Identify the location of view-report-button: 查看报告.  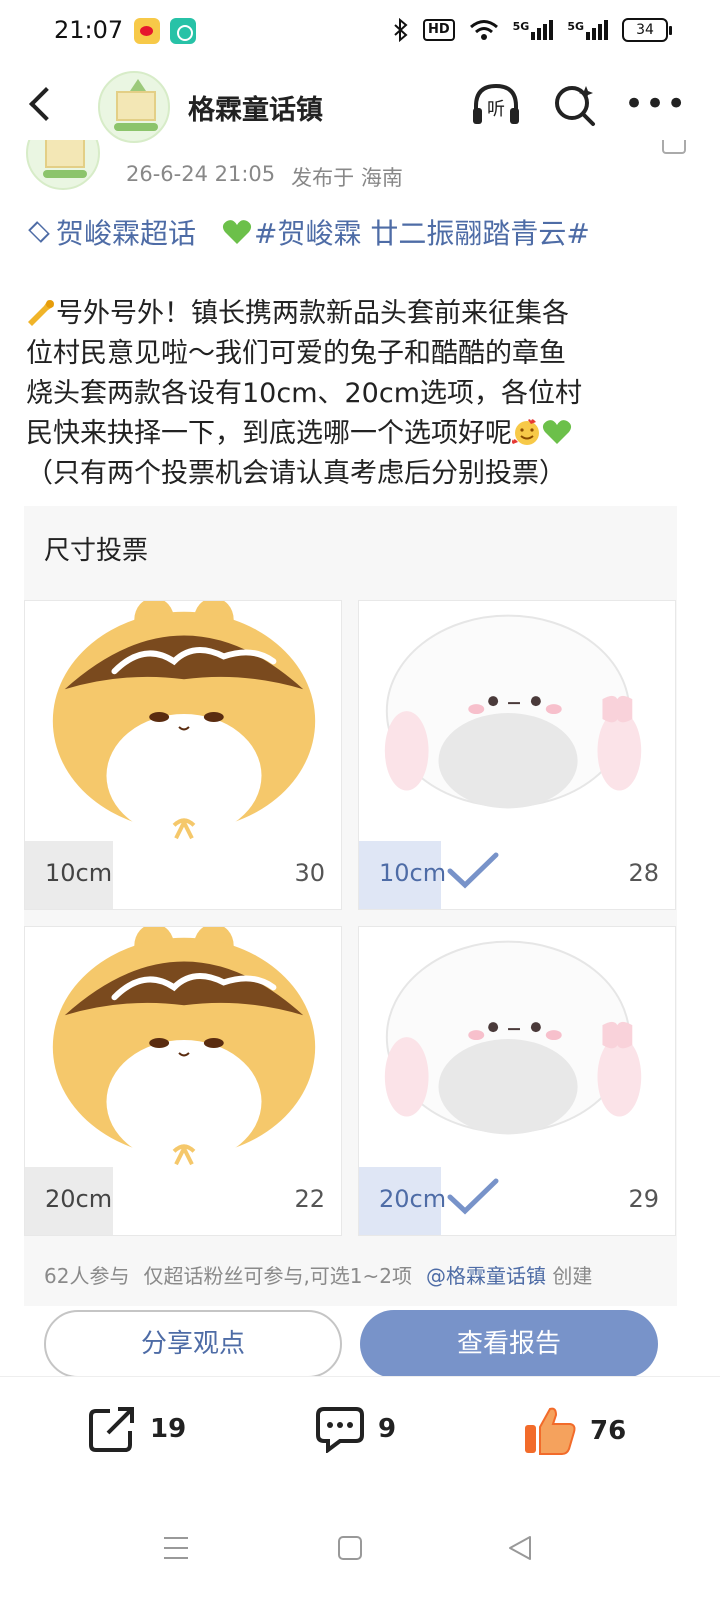
(509, 1344).